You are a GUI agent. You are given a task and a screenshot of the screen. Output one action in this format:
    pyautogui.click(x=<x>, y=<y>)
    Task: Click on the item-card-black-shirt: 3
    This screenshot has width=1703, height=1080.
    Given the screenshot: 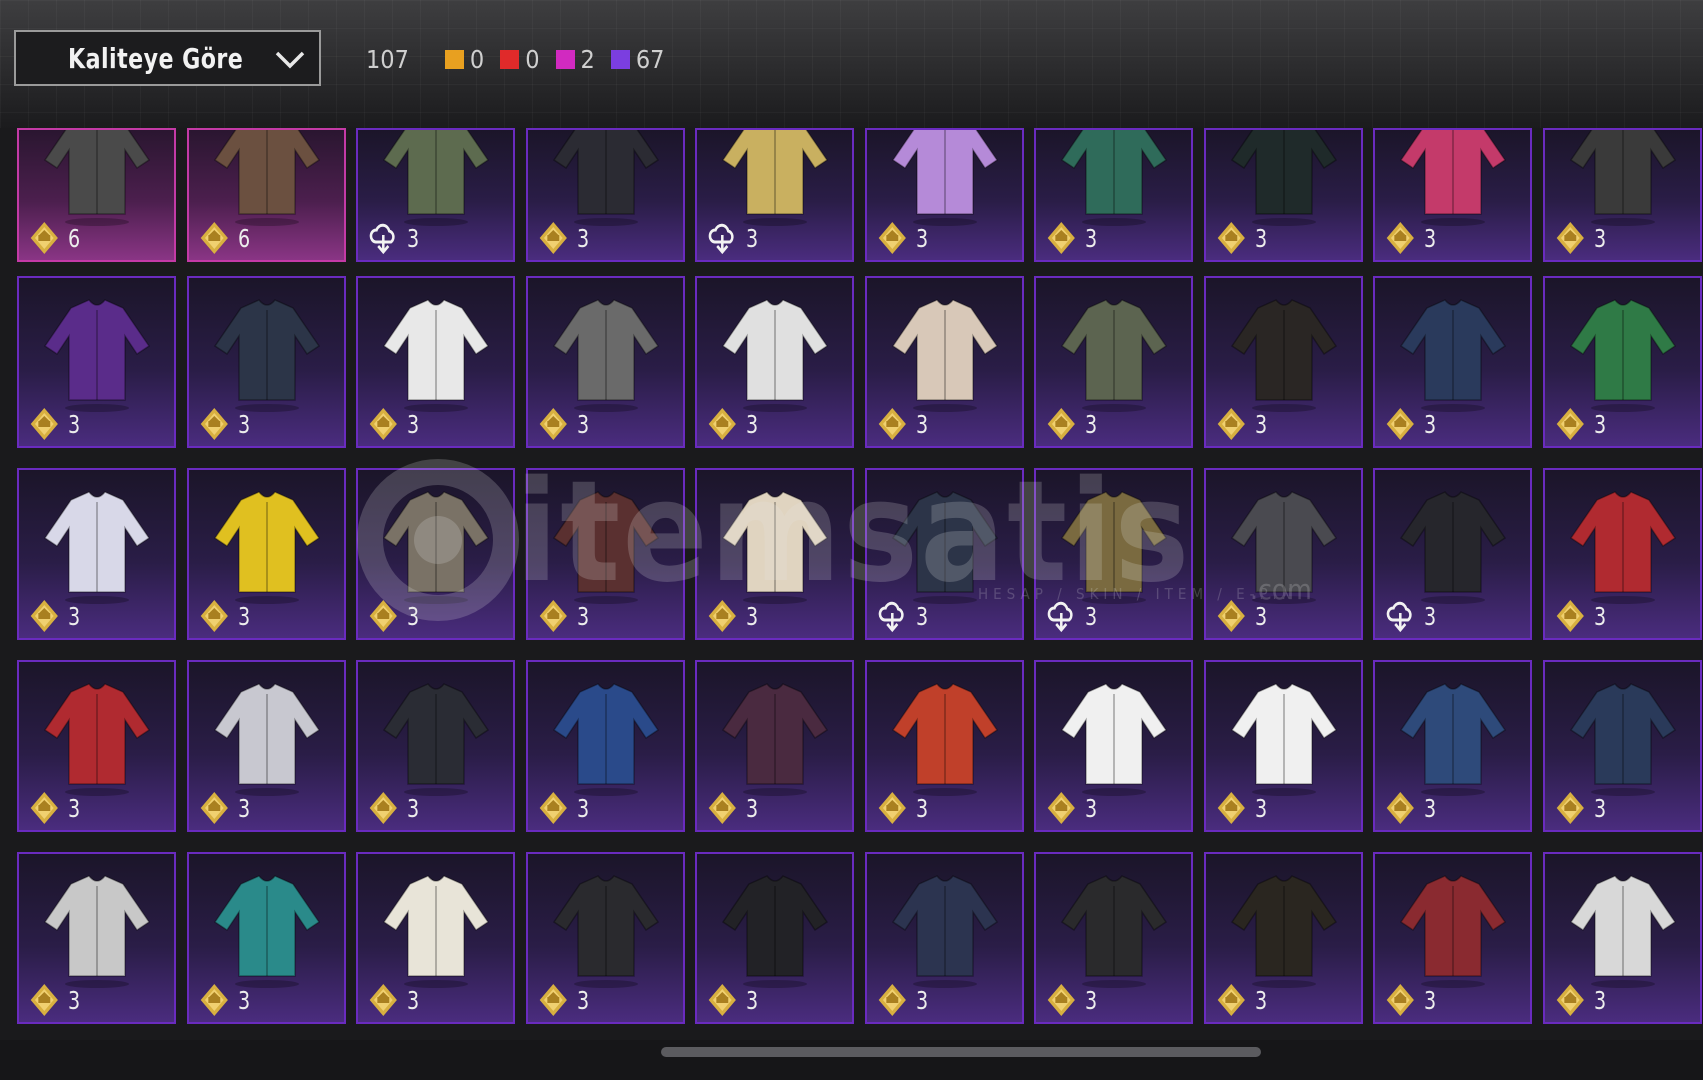 What is the action you would take?
    pyautogui.click(x=1113, y=938)
    